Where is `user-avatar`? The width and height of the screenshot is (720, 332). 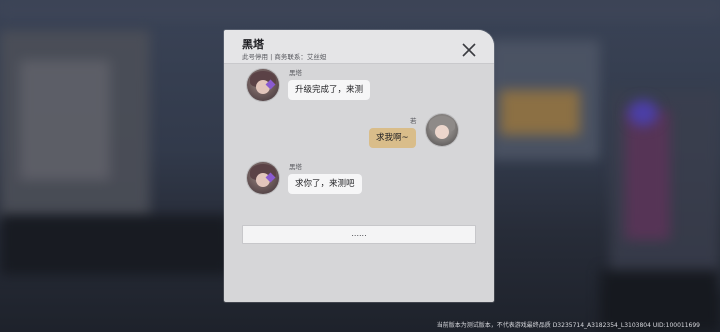 user-avatar is located at coordinates (442, 130).